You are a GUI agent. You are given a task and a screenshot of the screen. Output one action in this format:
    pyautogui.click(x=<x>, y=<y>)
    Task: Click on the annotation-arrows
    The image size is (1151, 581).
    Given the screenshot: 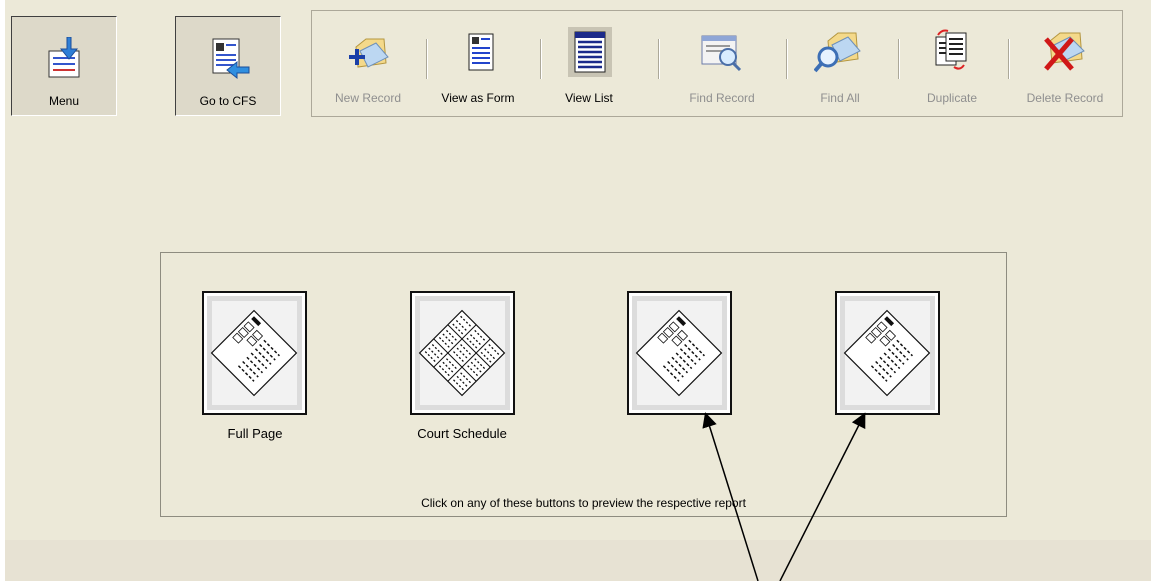 What is the action you would take?
    pyautogui.click(x=784, y=496)
    